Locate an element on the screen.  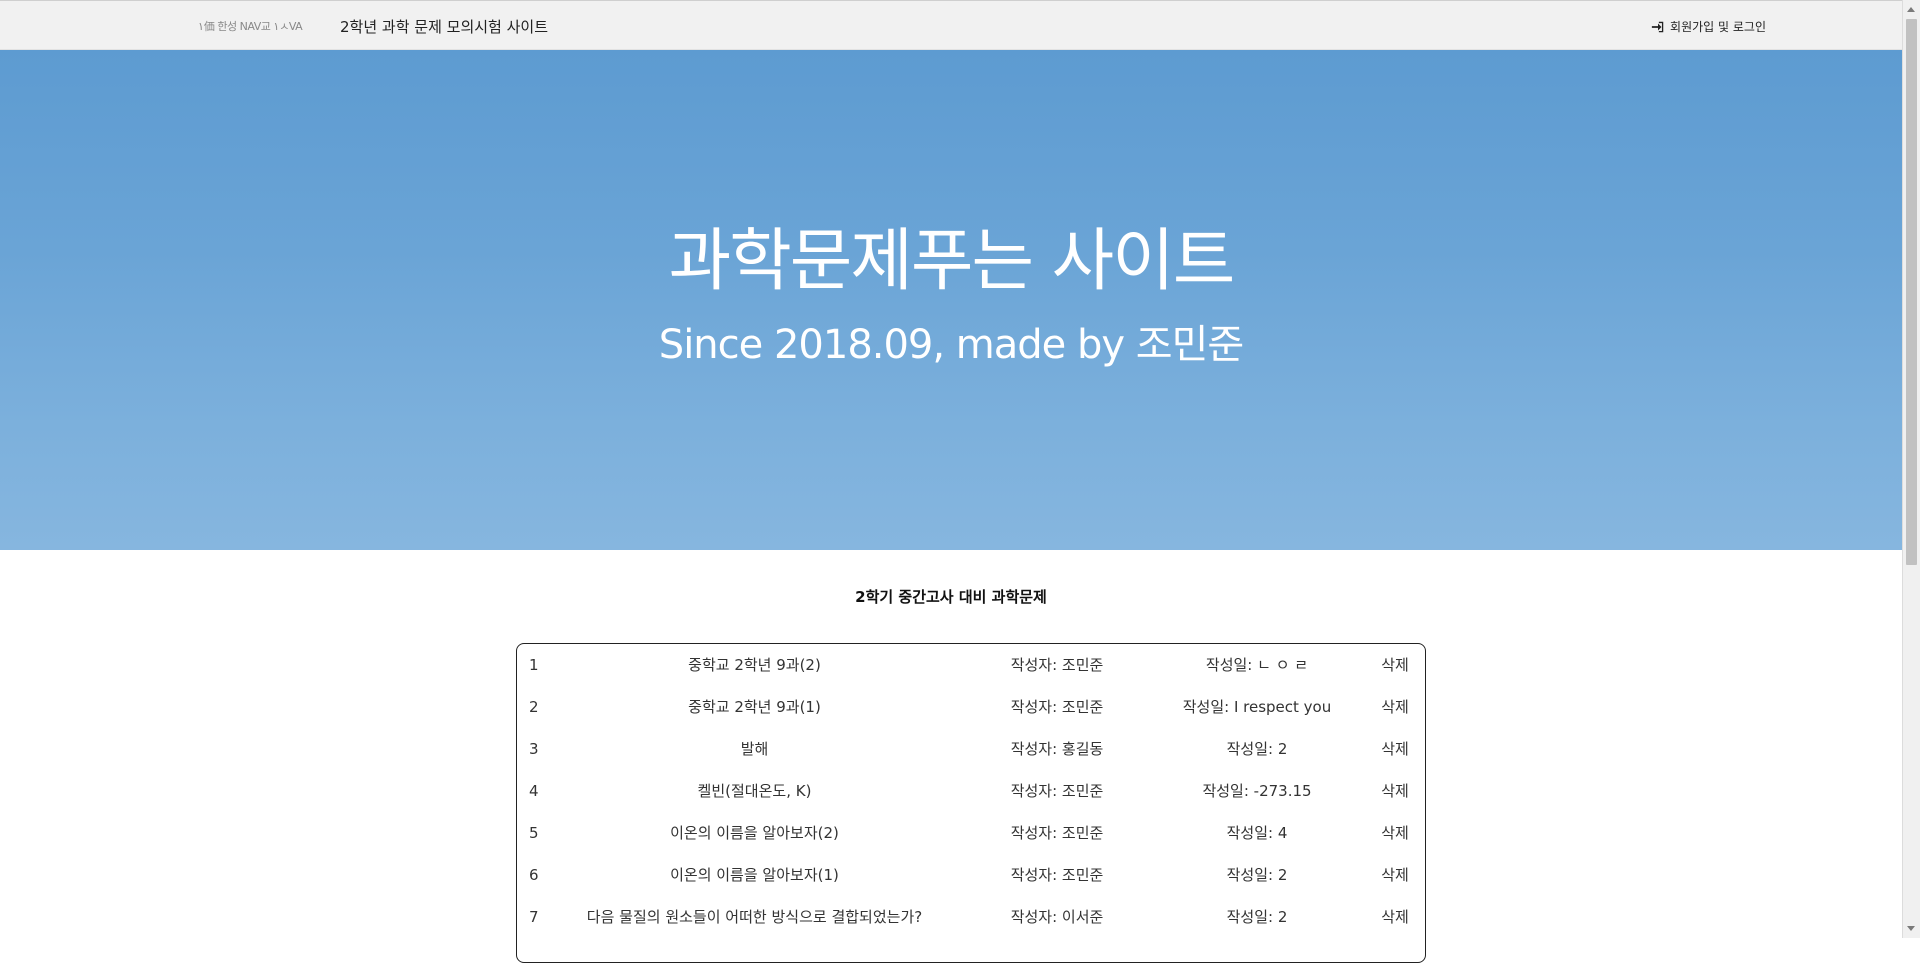
post-date: 작성일: 4 is located at coordinates (1257, 833).